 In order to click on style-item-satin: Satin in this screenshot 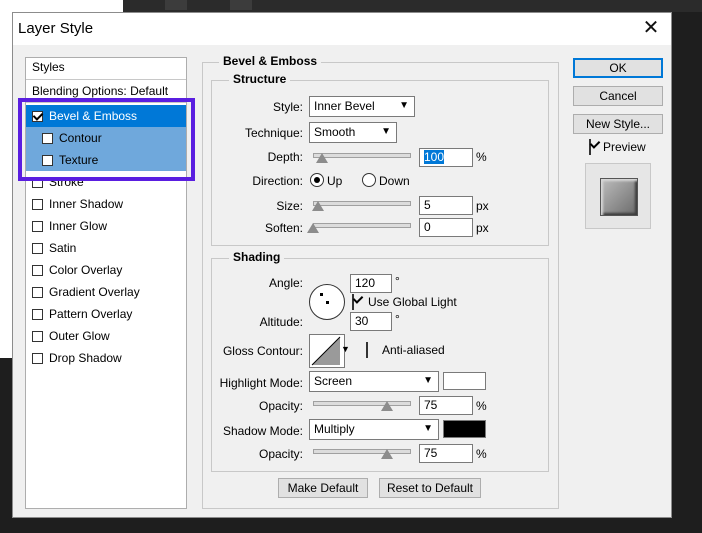, I will do `click(106, 248)`.